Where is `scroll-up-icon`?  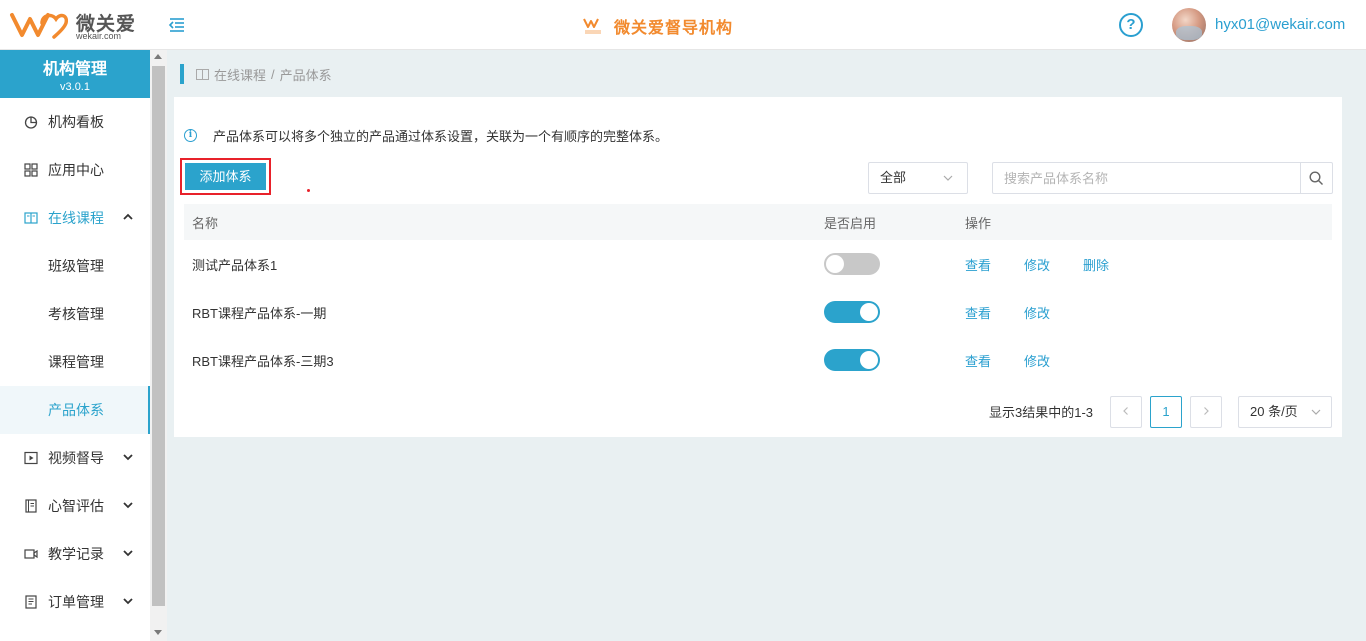
scroll-up-icon is located at coordinates (158, 56).